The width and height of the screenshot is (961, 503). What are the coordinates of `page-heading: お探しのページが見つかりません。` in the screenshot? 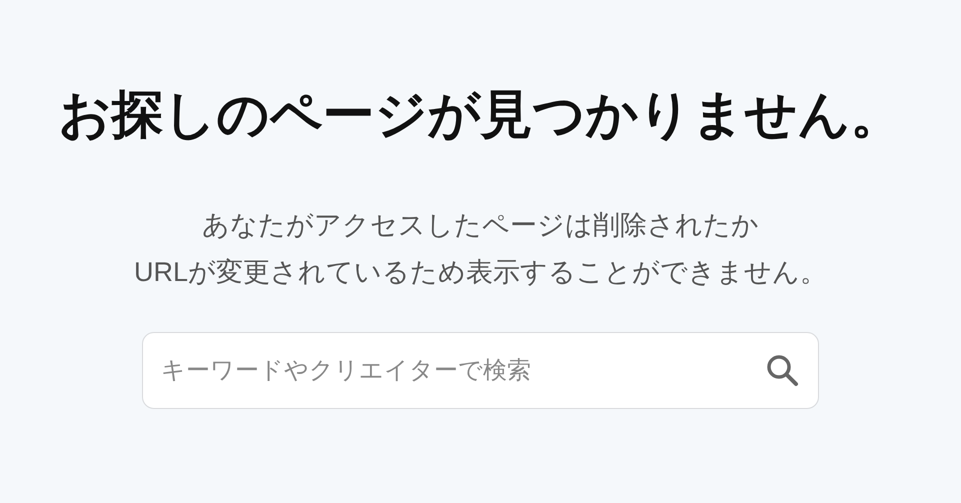 It's located at (480, 115).